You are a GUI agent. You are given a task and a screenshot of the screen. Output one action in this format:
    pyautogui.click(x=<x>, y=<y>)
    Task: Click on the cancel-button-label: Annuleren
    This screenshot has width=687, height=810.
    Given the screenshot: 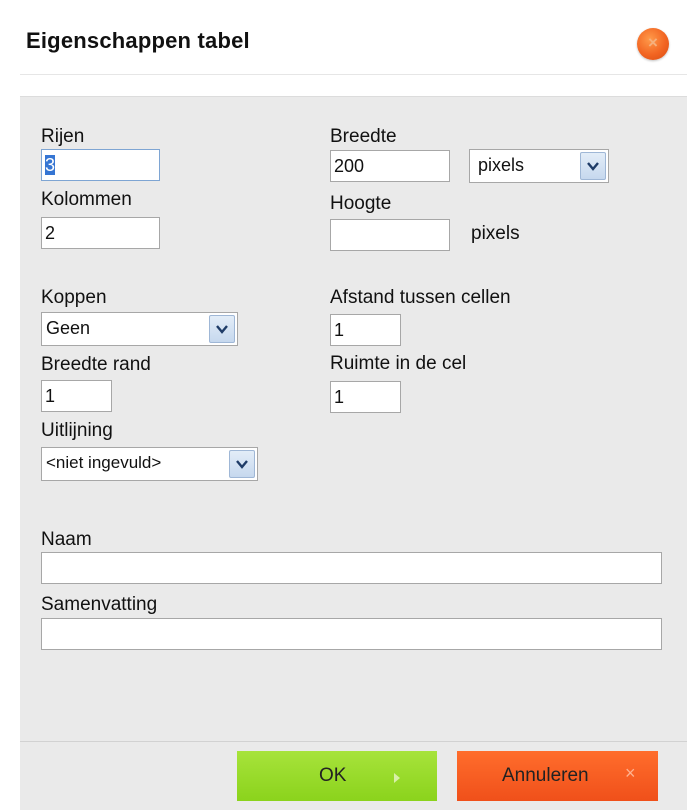 What is the action you would take?
    pyautogui.click(x=545, y=775)
    